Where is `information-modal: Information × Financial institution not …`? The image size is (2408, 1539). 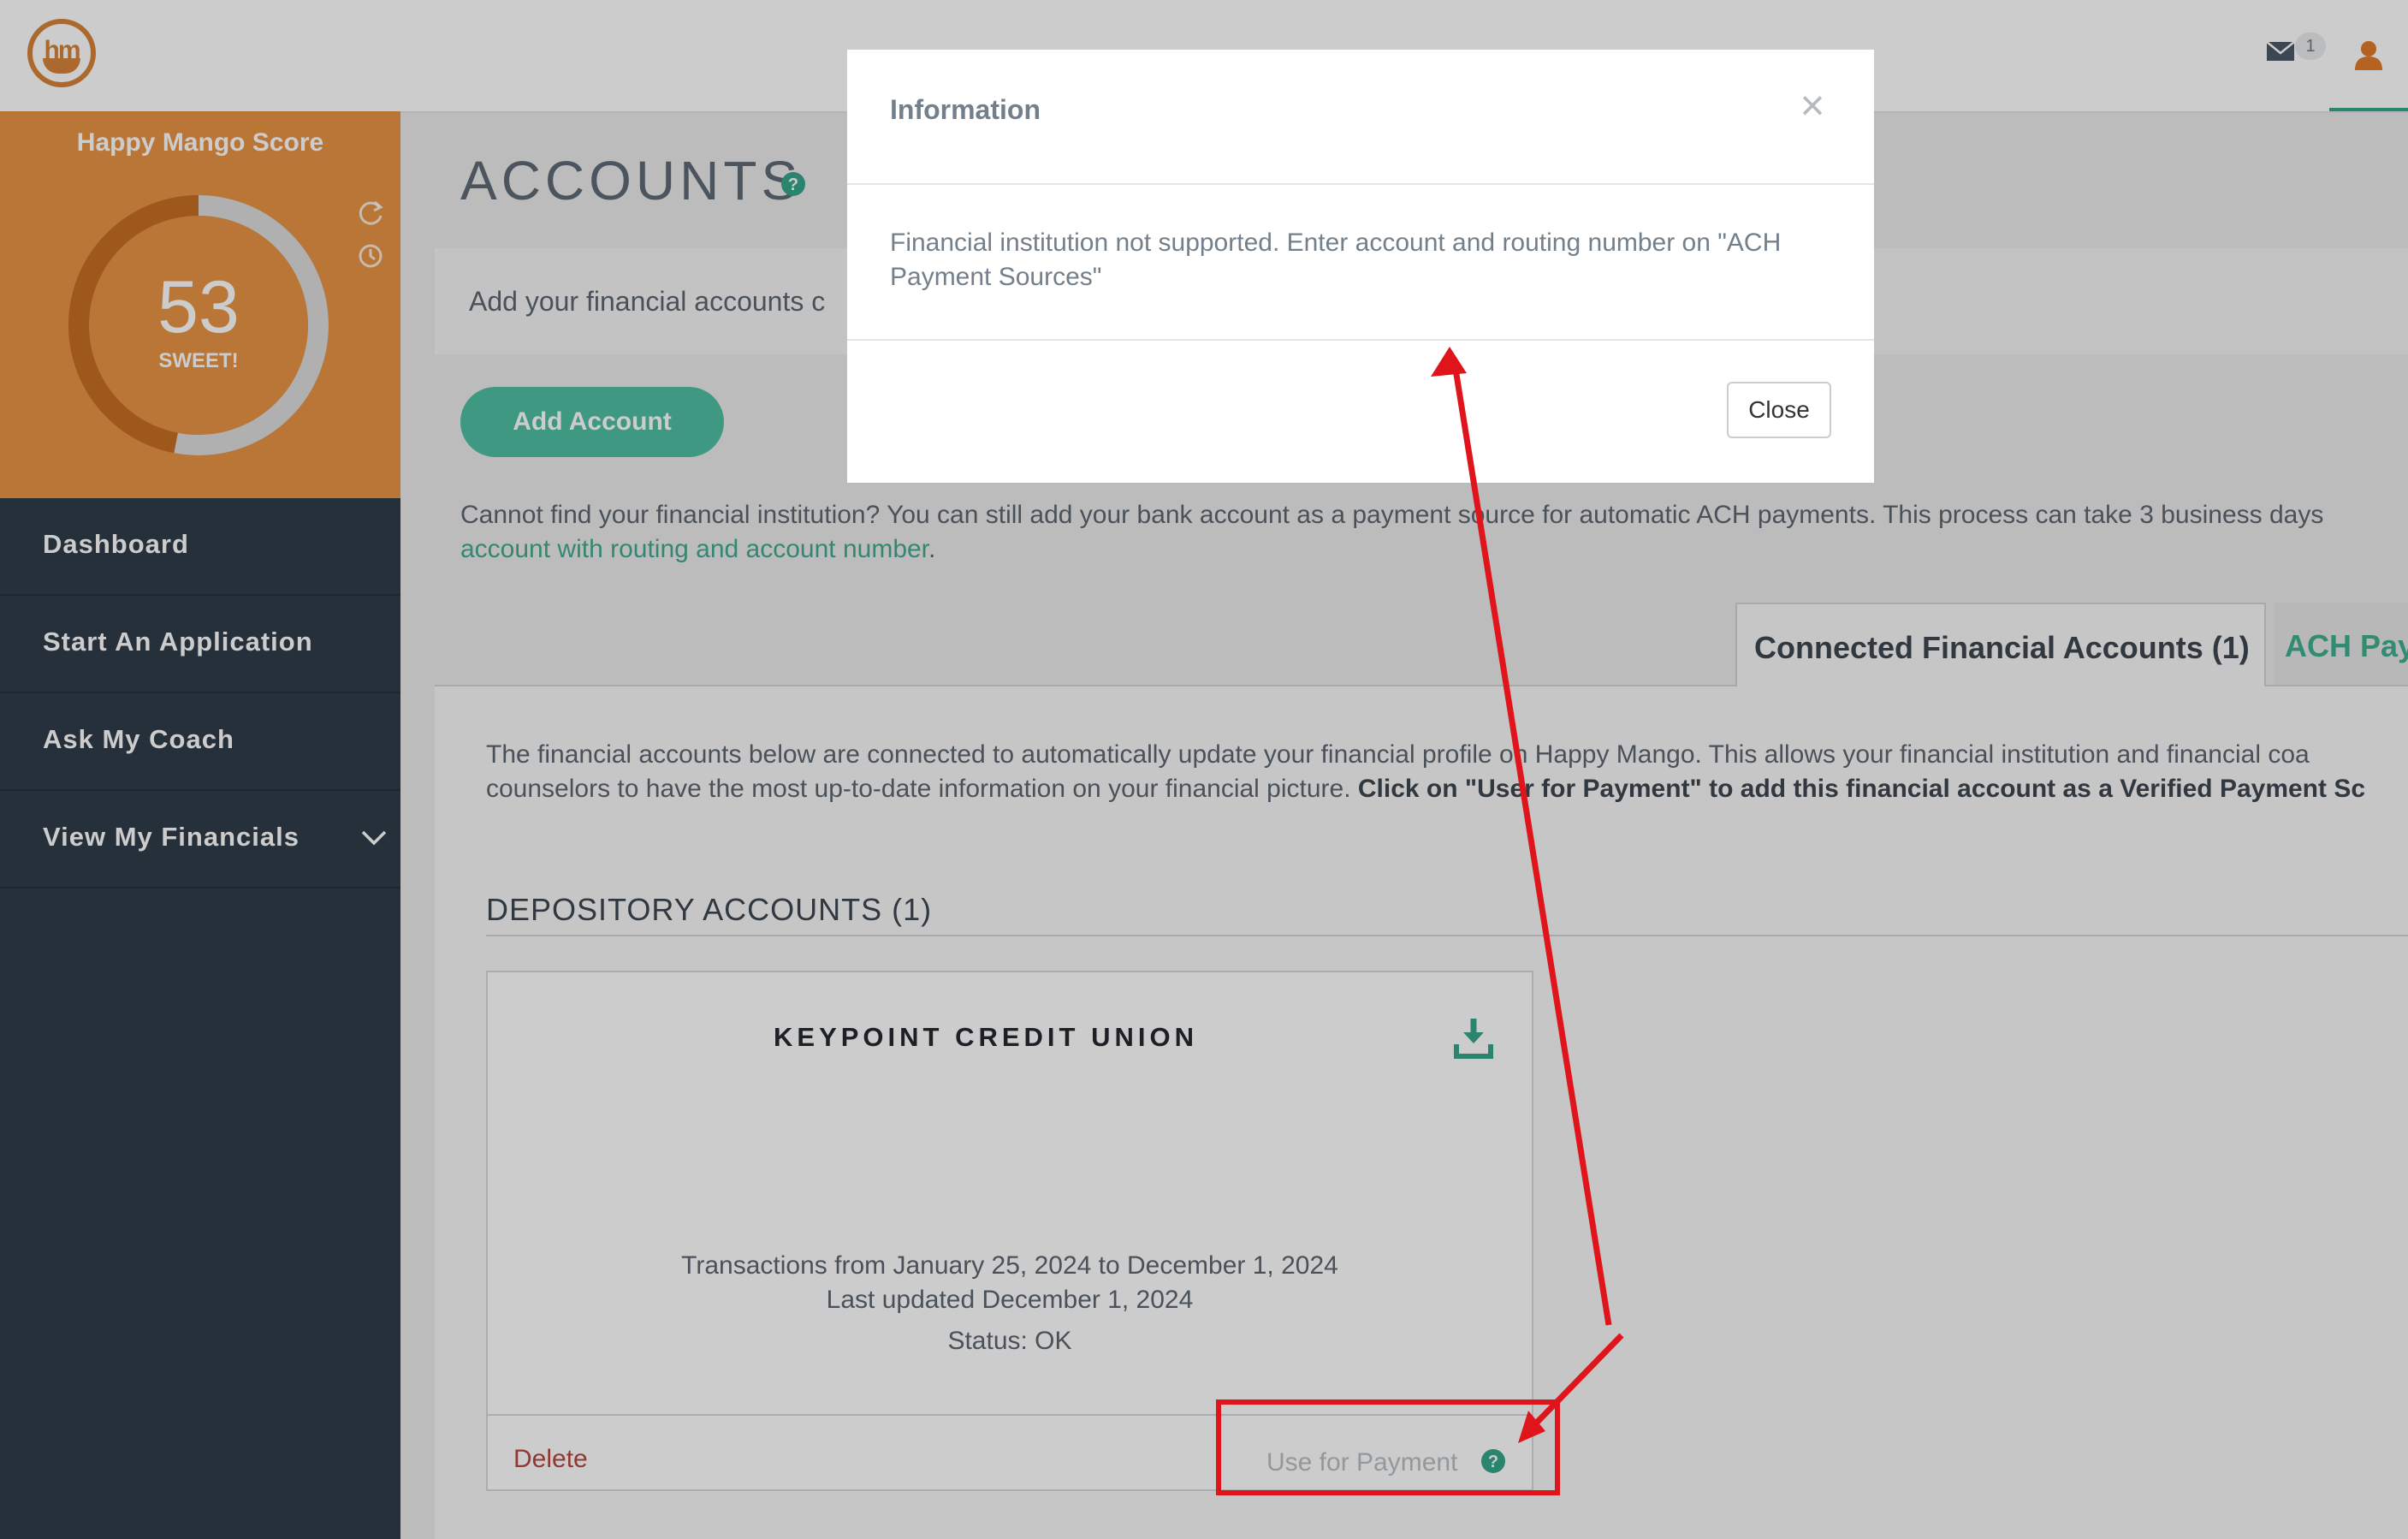 information-modal: Information × Financial institution not … is located at coordinates (1360, 266).